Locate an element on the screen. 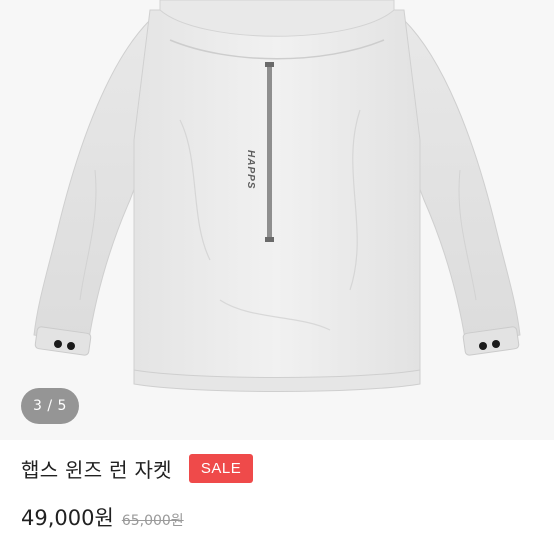  brand-print: HAPPS is located at coordinates (250, 170).